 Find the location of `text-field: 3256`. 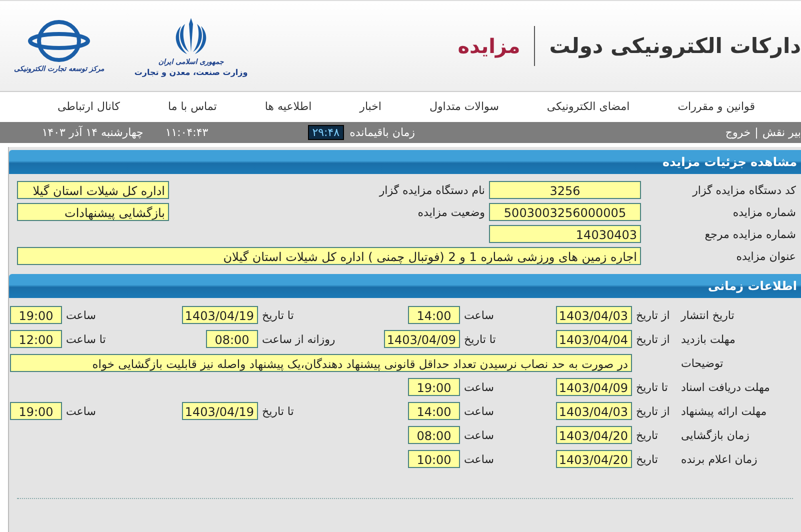

text-field: 3256 is located at coordinates (565, 190).